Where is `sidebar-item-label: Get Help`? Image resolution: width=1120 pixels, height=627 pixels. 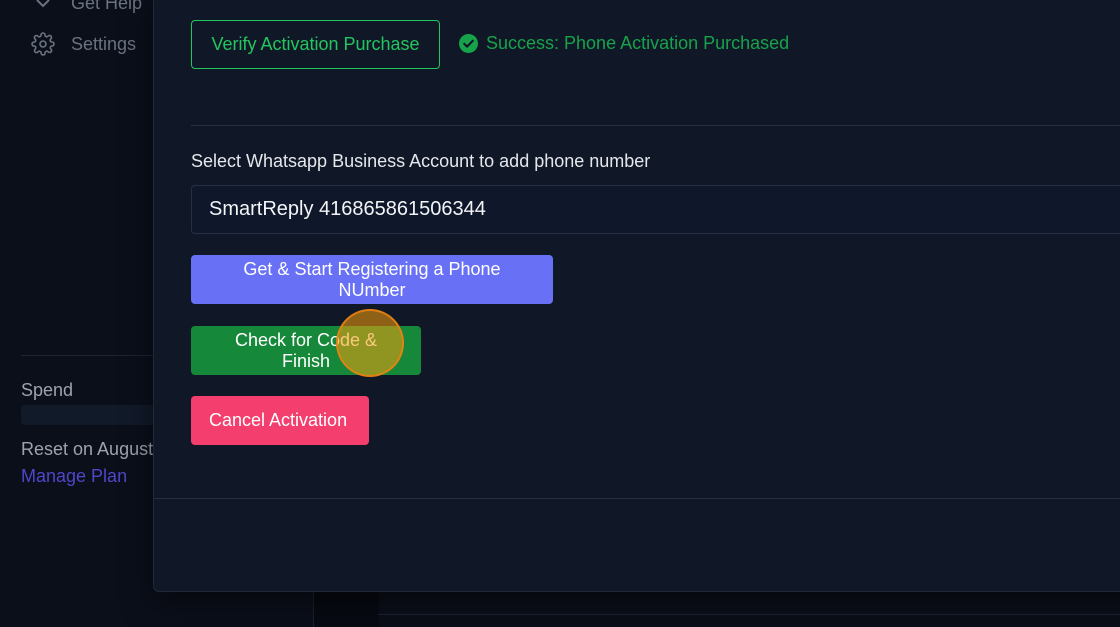 sidebar-item-label: Get Help is located at coordinates (107, 6).